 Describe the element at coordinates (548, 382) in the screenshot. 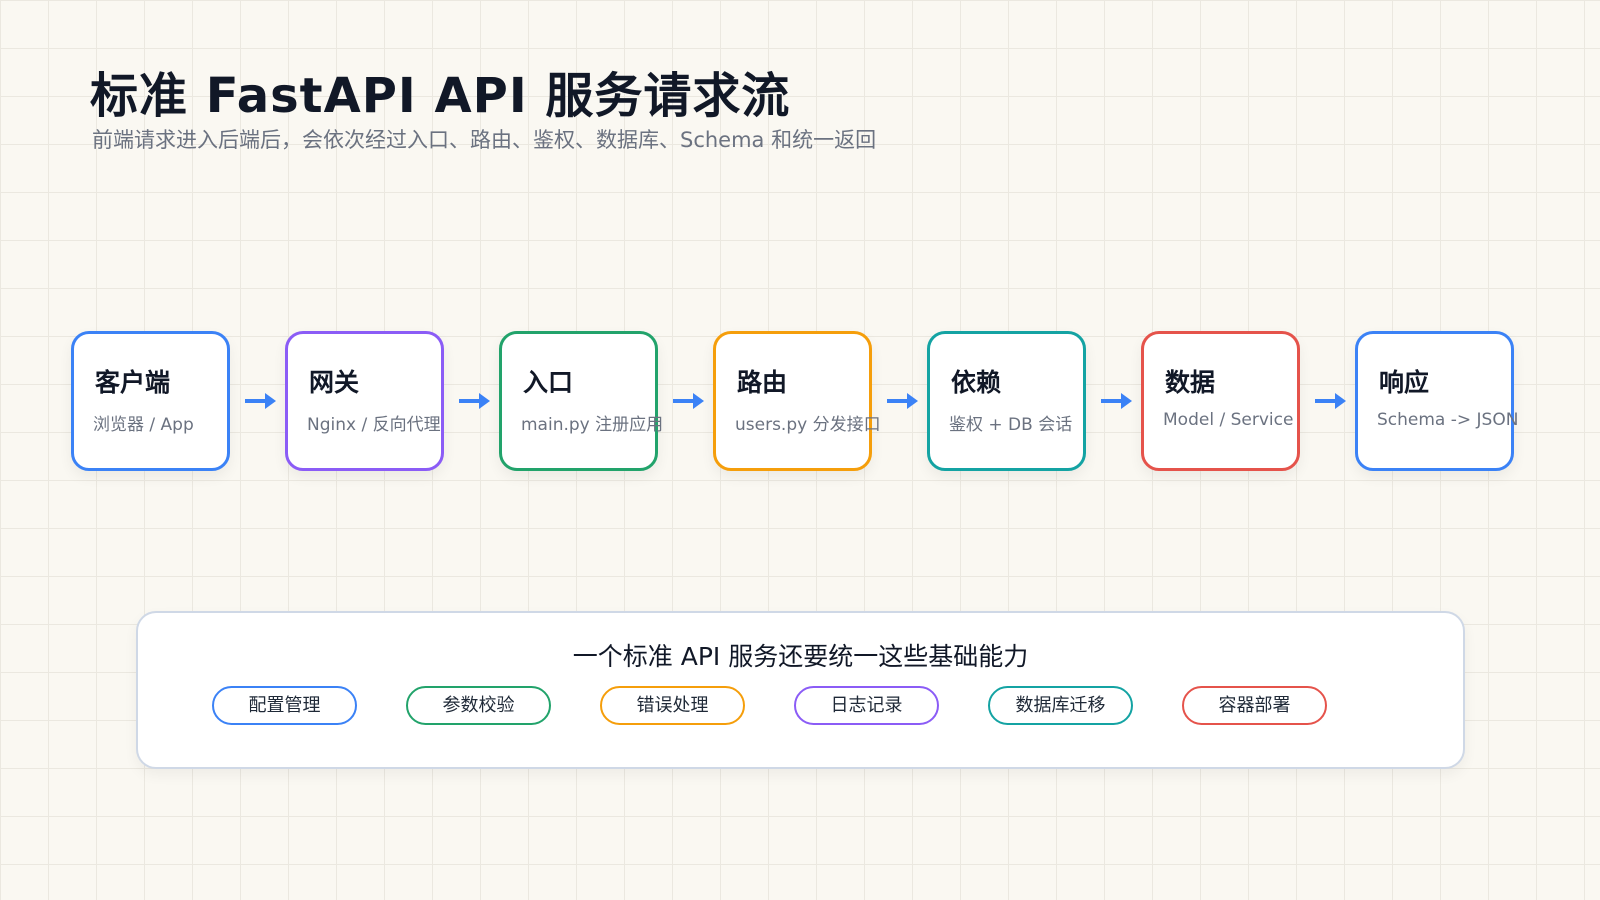

I see `node-title: 入口` at that location.